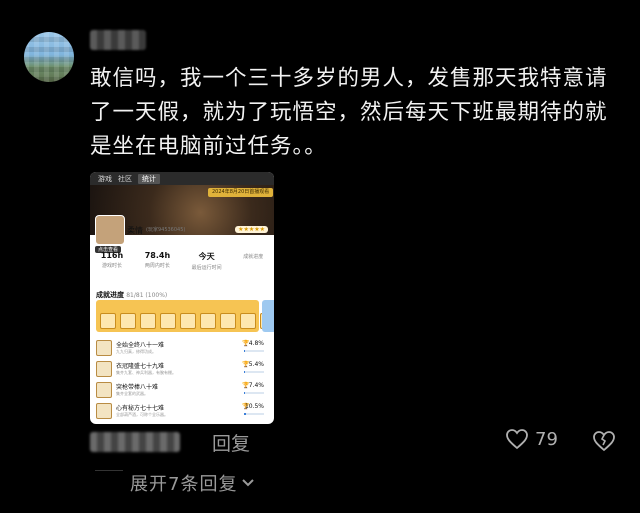 The width and height of the screenshot is (640, 513). What do you see at coordinates (254, 406) in the screenshot?
I see `achievement-percent: 10.5%` at bounding box center [254, 406].